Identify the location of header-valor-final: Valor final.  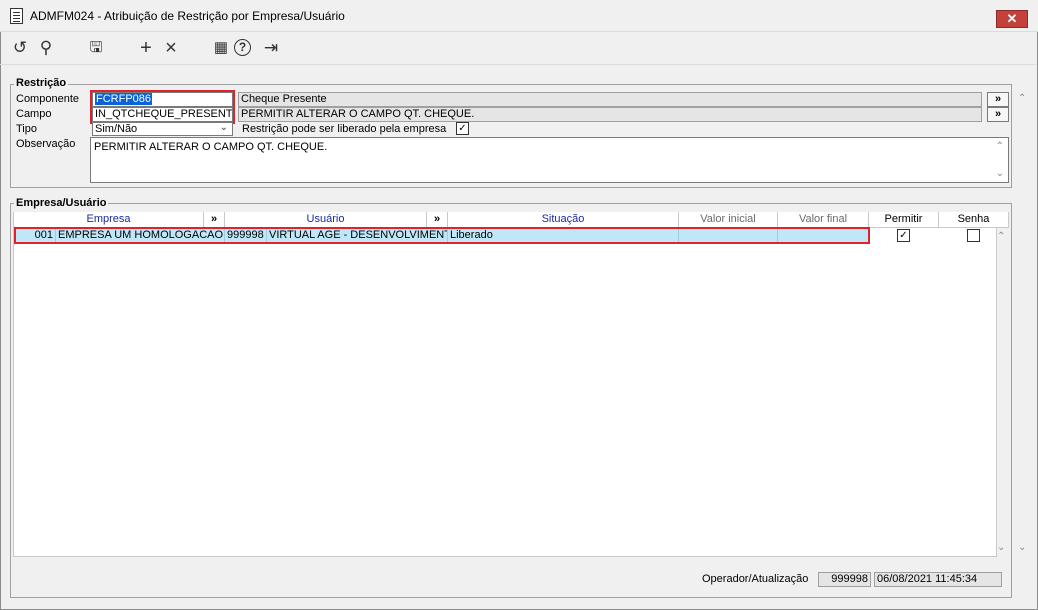
(823, 220).